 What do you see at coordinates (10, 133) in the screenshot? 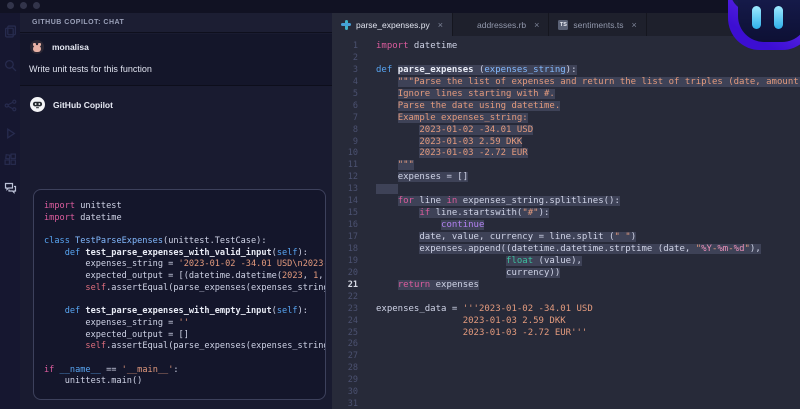
I see `run-debug-icon` at bounding box center [10, 133].